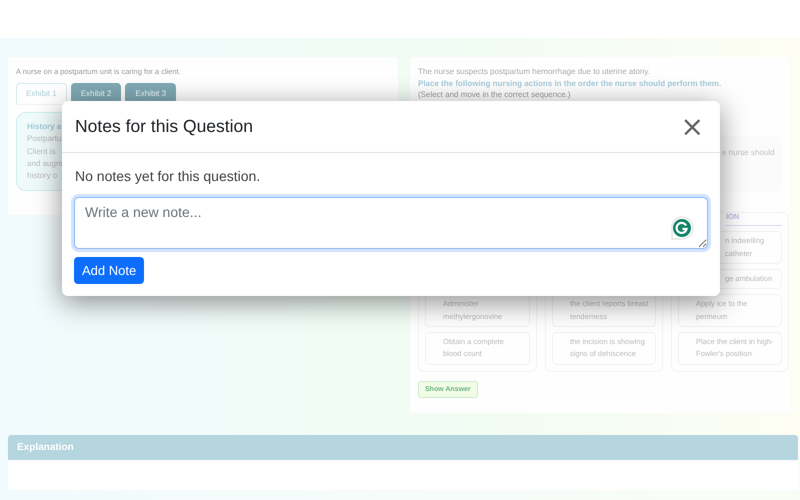 The width and height of the screenshot is (800, 500). What do you see at coordinates (41, 152) in the screenshot?
I see `exhibit-text: Client is` at bounding box center [41, 152].